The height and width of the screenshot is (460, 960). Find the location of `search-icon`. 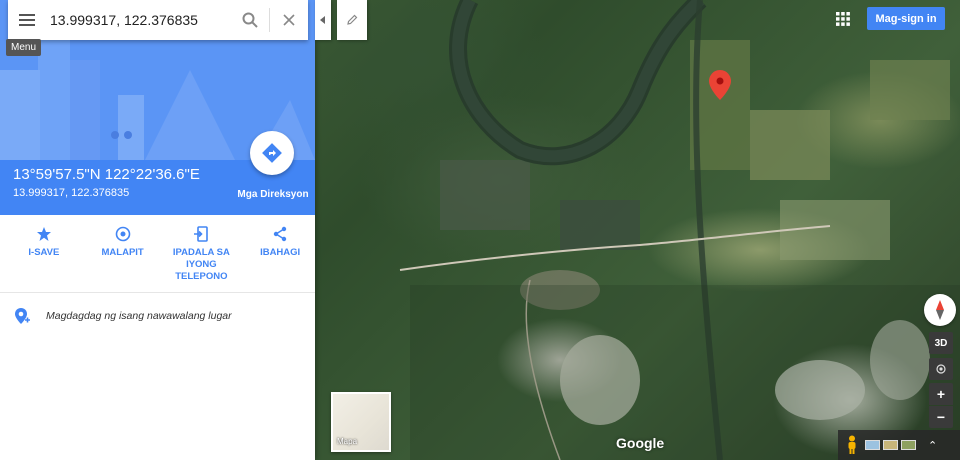

search-icon is located at coordinates (250, 20).